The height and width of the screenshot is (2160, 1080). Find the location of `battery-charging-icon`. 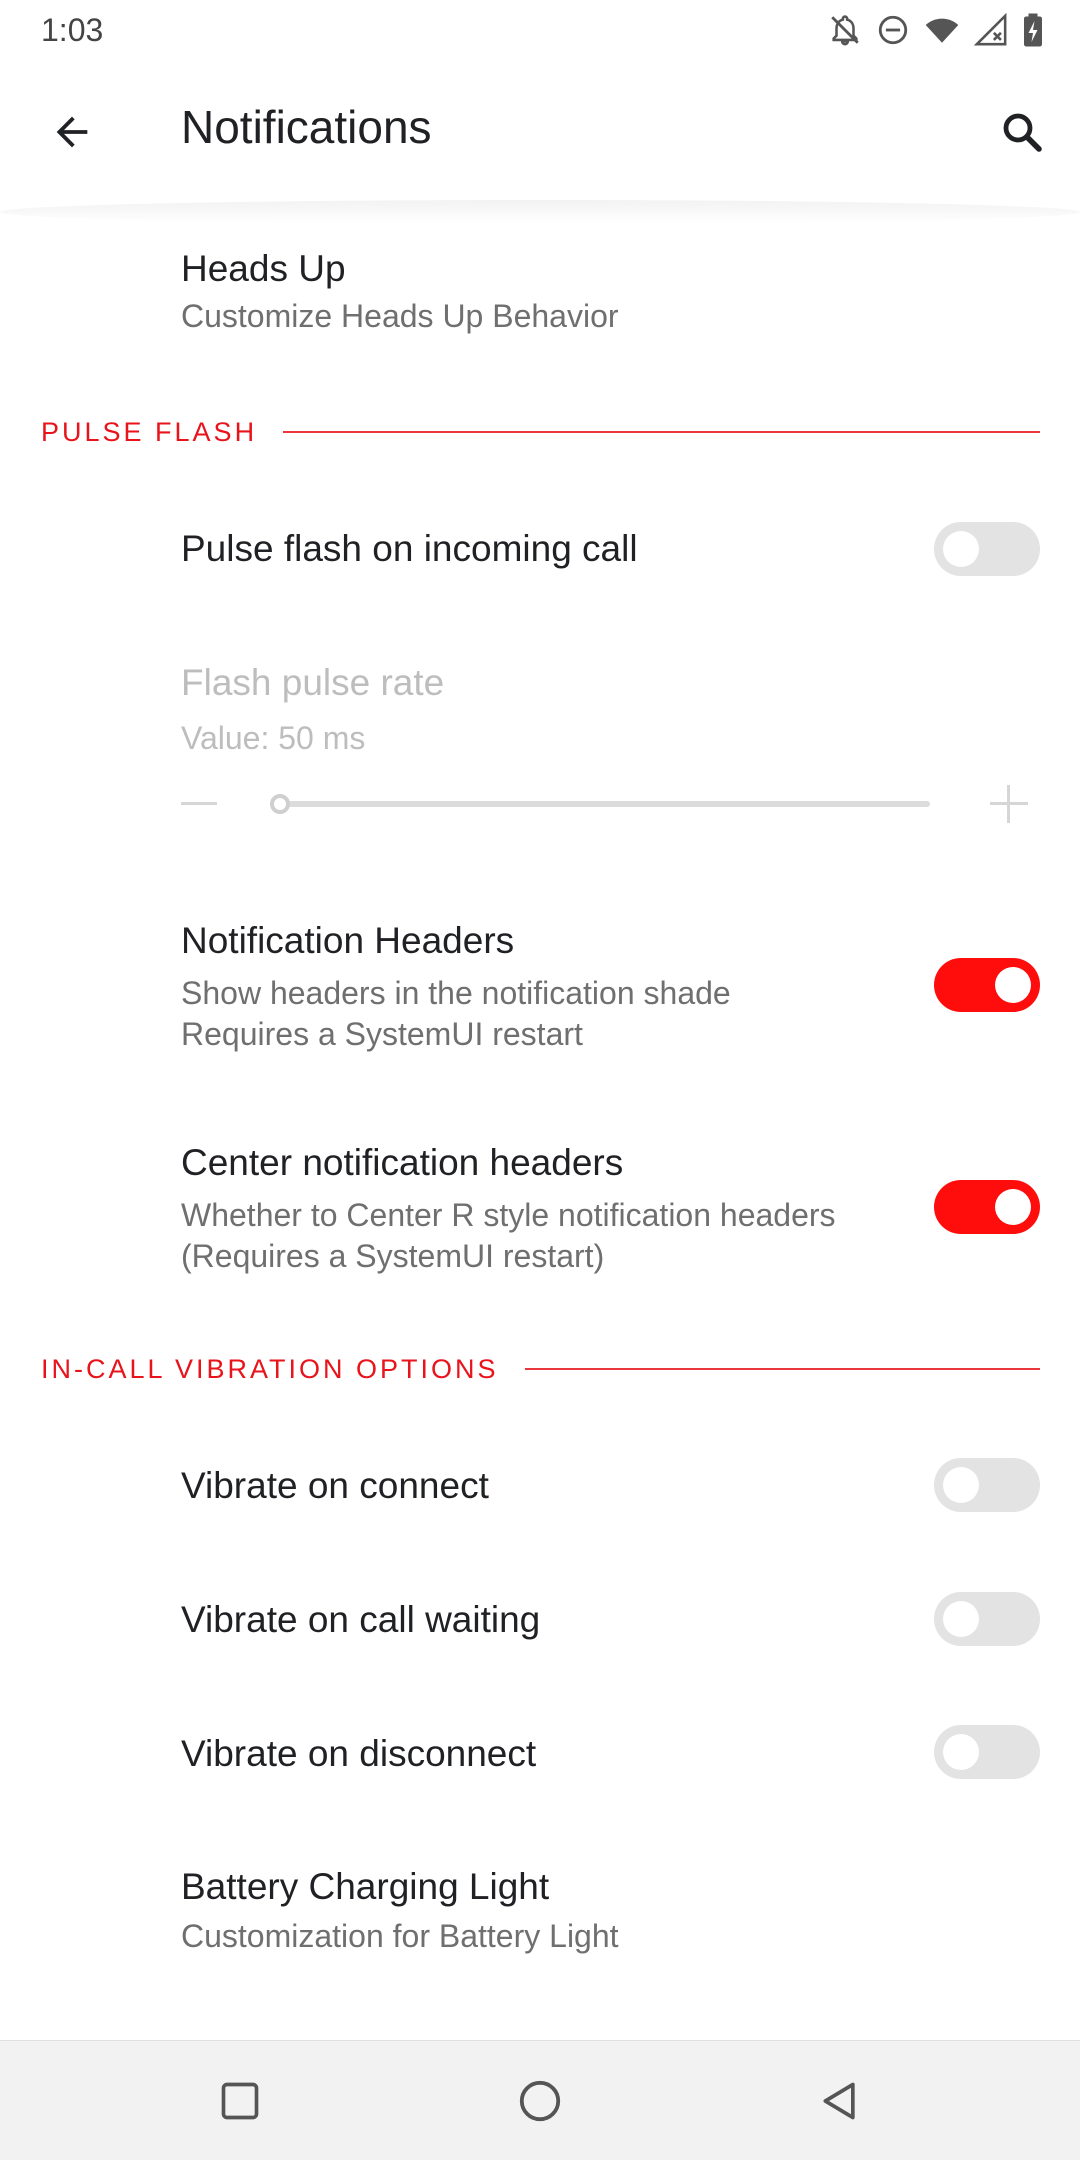

battery-charging-icon is located at coordinates (1033, 30).